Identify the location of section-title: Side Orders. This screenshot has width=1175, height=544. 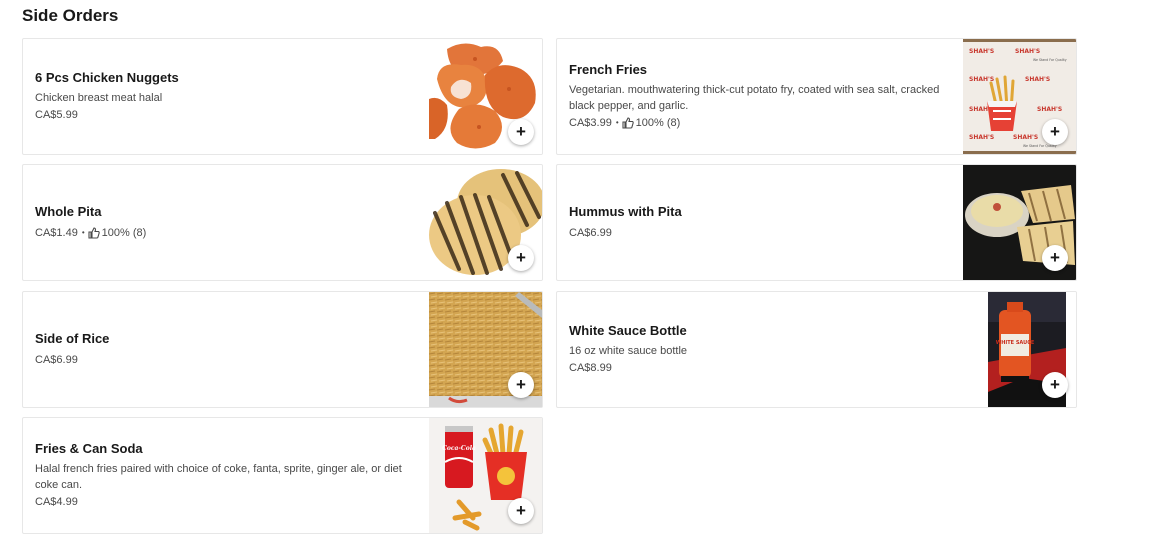
(70, 15).